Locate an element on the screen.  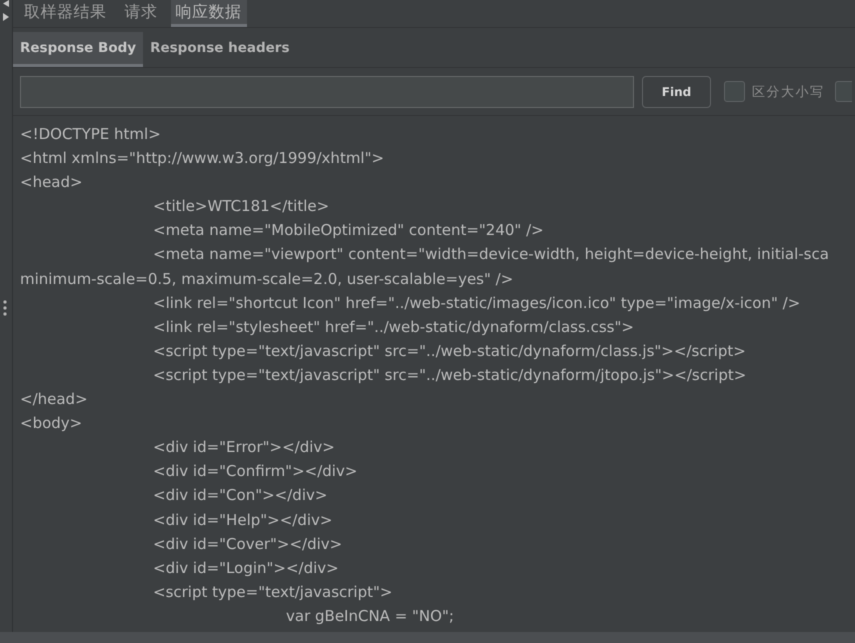
code-line: <div id="Login"></div> is located at coordinates (245, 568).